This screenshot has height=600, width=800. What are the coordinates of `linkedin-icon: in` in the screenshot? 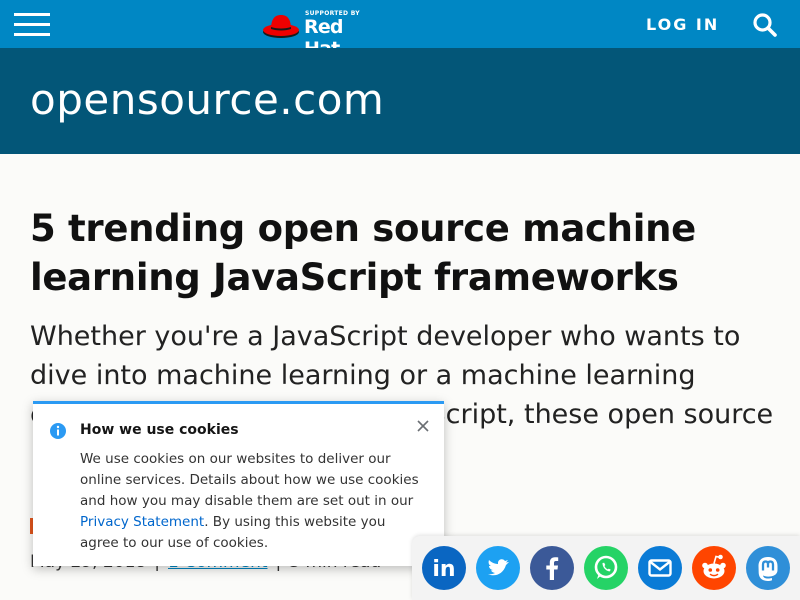 It's located at (443, 569).